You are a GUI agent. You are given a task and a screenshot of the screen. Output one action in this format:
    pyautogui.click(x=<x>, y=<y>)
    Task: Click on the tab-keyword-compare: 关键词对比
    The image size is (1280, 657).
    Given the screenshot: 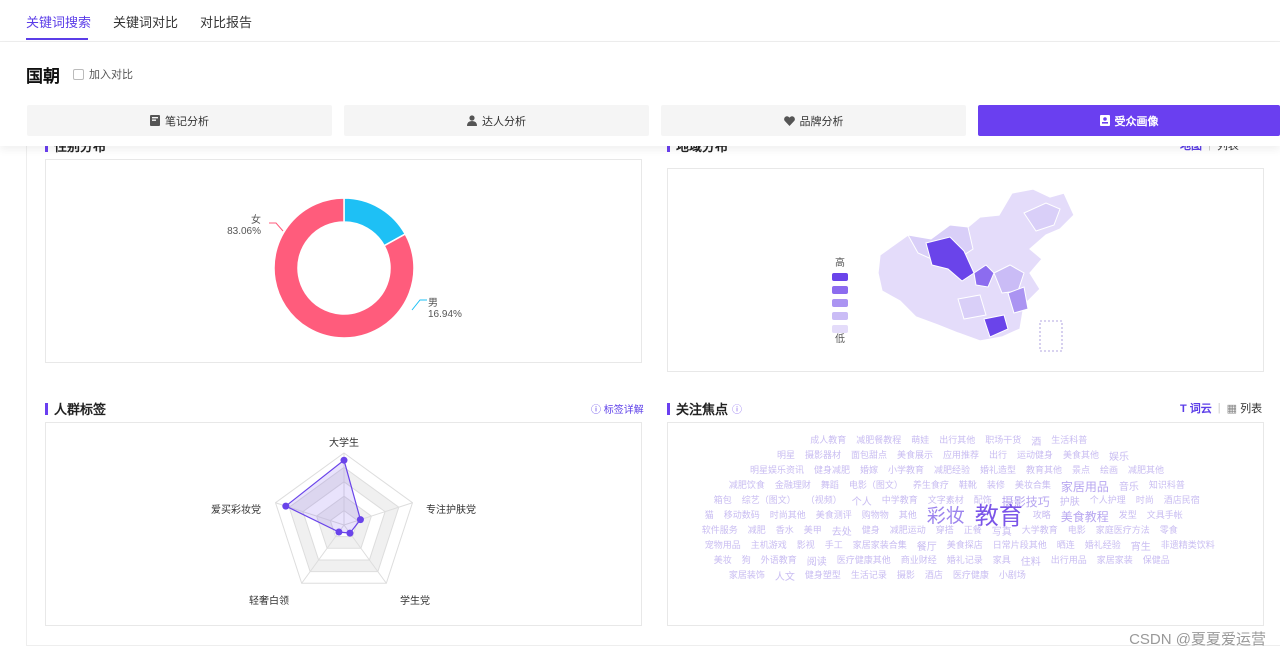 What is the action you would take?
    pyautogui.click(x=145, y=21)
    